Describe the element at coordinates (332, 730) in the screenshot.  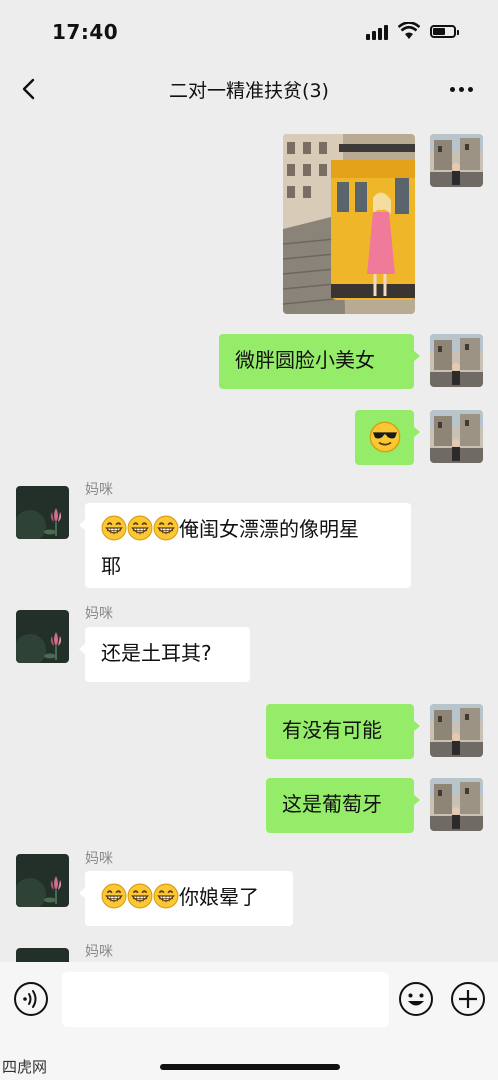
I see `message-text: 有没有可能` at that location.